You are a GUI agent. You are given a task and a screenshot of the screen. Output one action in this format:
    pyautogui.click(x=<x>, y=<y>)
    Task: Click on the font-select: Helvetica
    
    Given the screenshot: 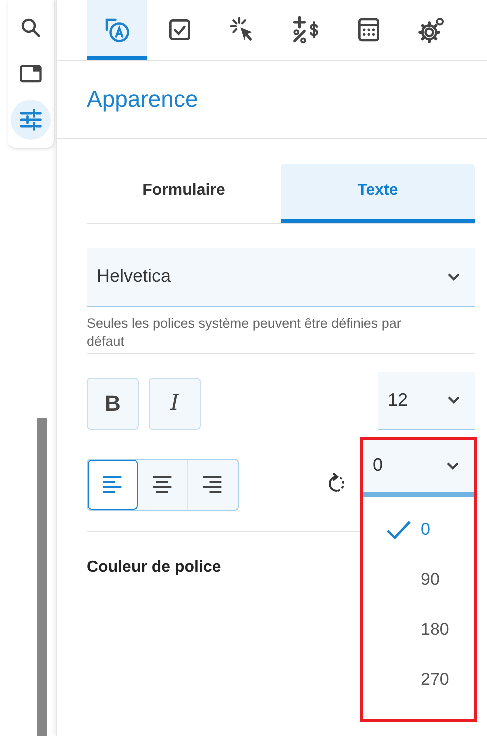 What is the action you would take?
    pyautogui.click(x=281, y=277)
    